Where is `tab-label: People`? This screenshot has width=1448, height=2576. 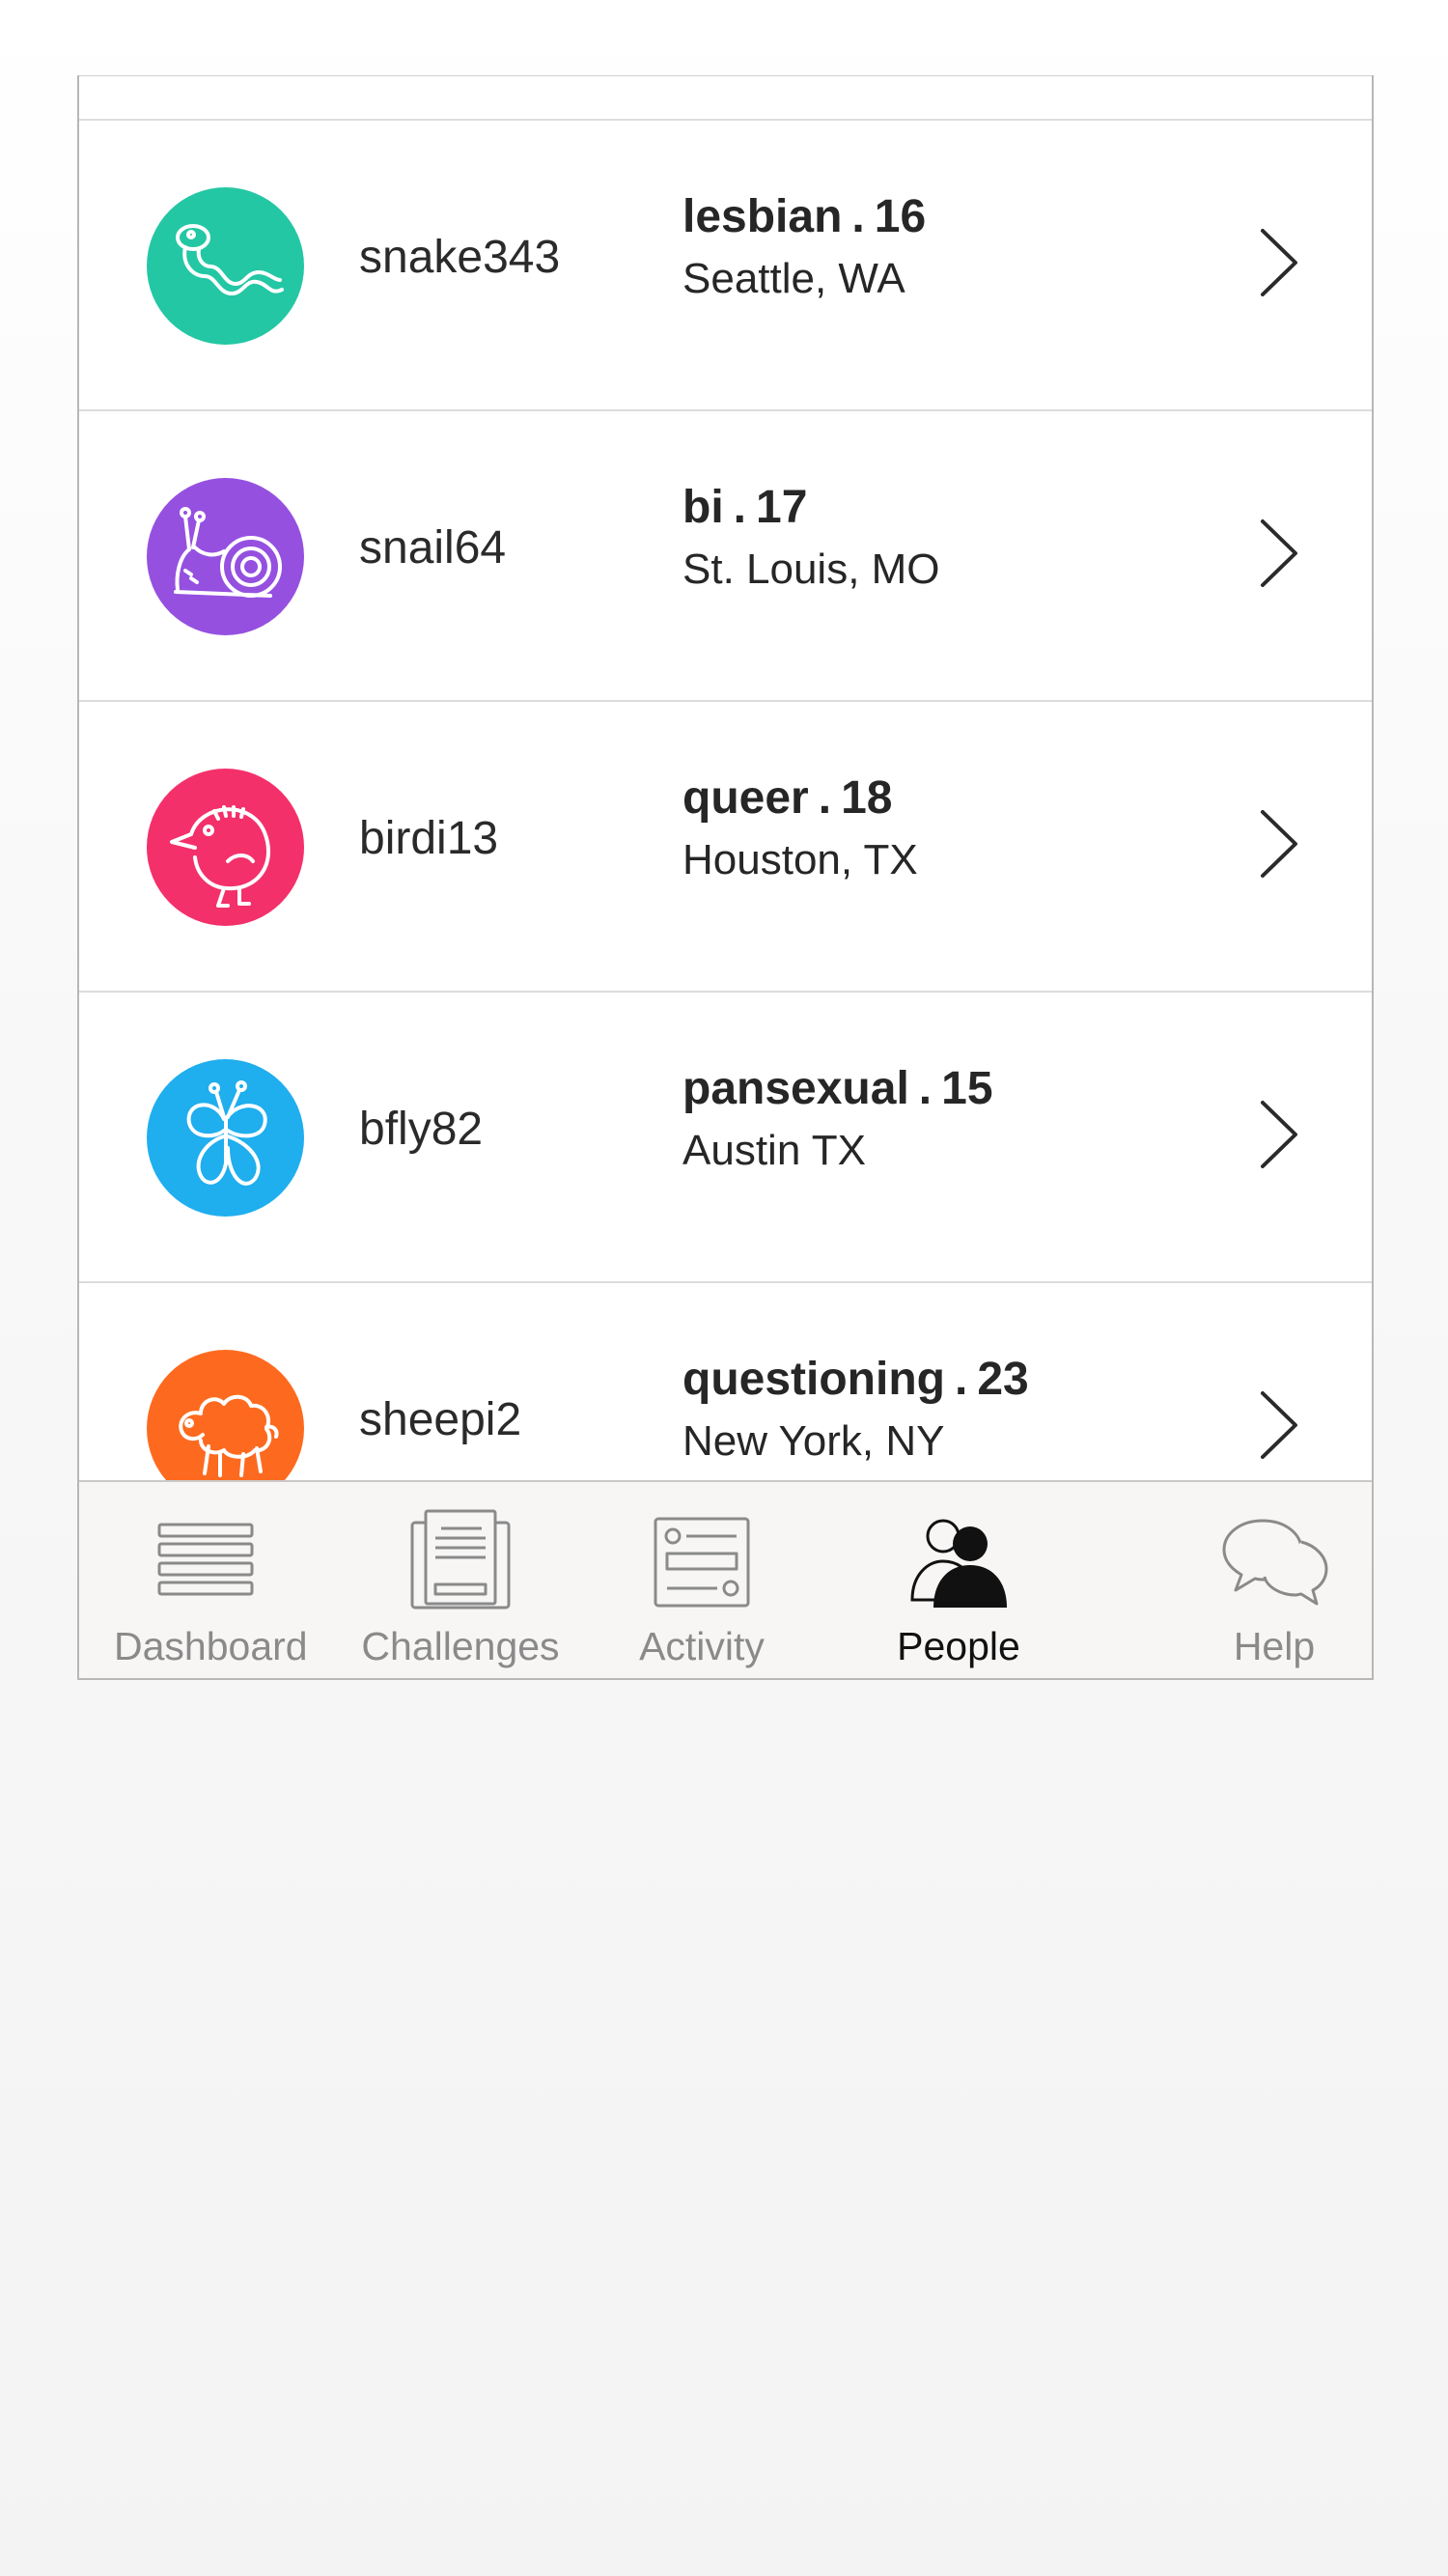
tab-label: People is located at coordinates (959, 1646).